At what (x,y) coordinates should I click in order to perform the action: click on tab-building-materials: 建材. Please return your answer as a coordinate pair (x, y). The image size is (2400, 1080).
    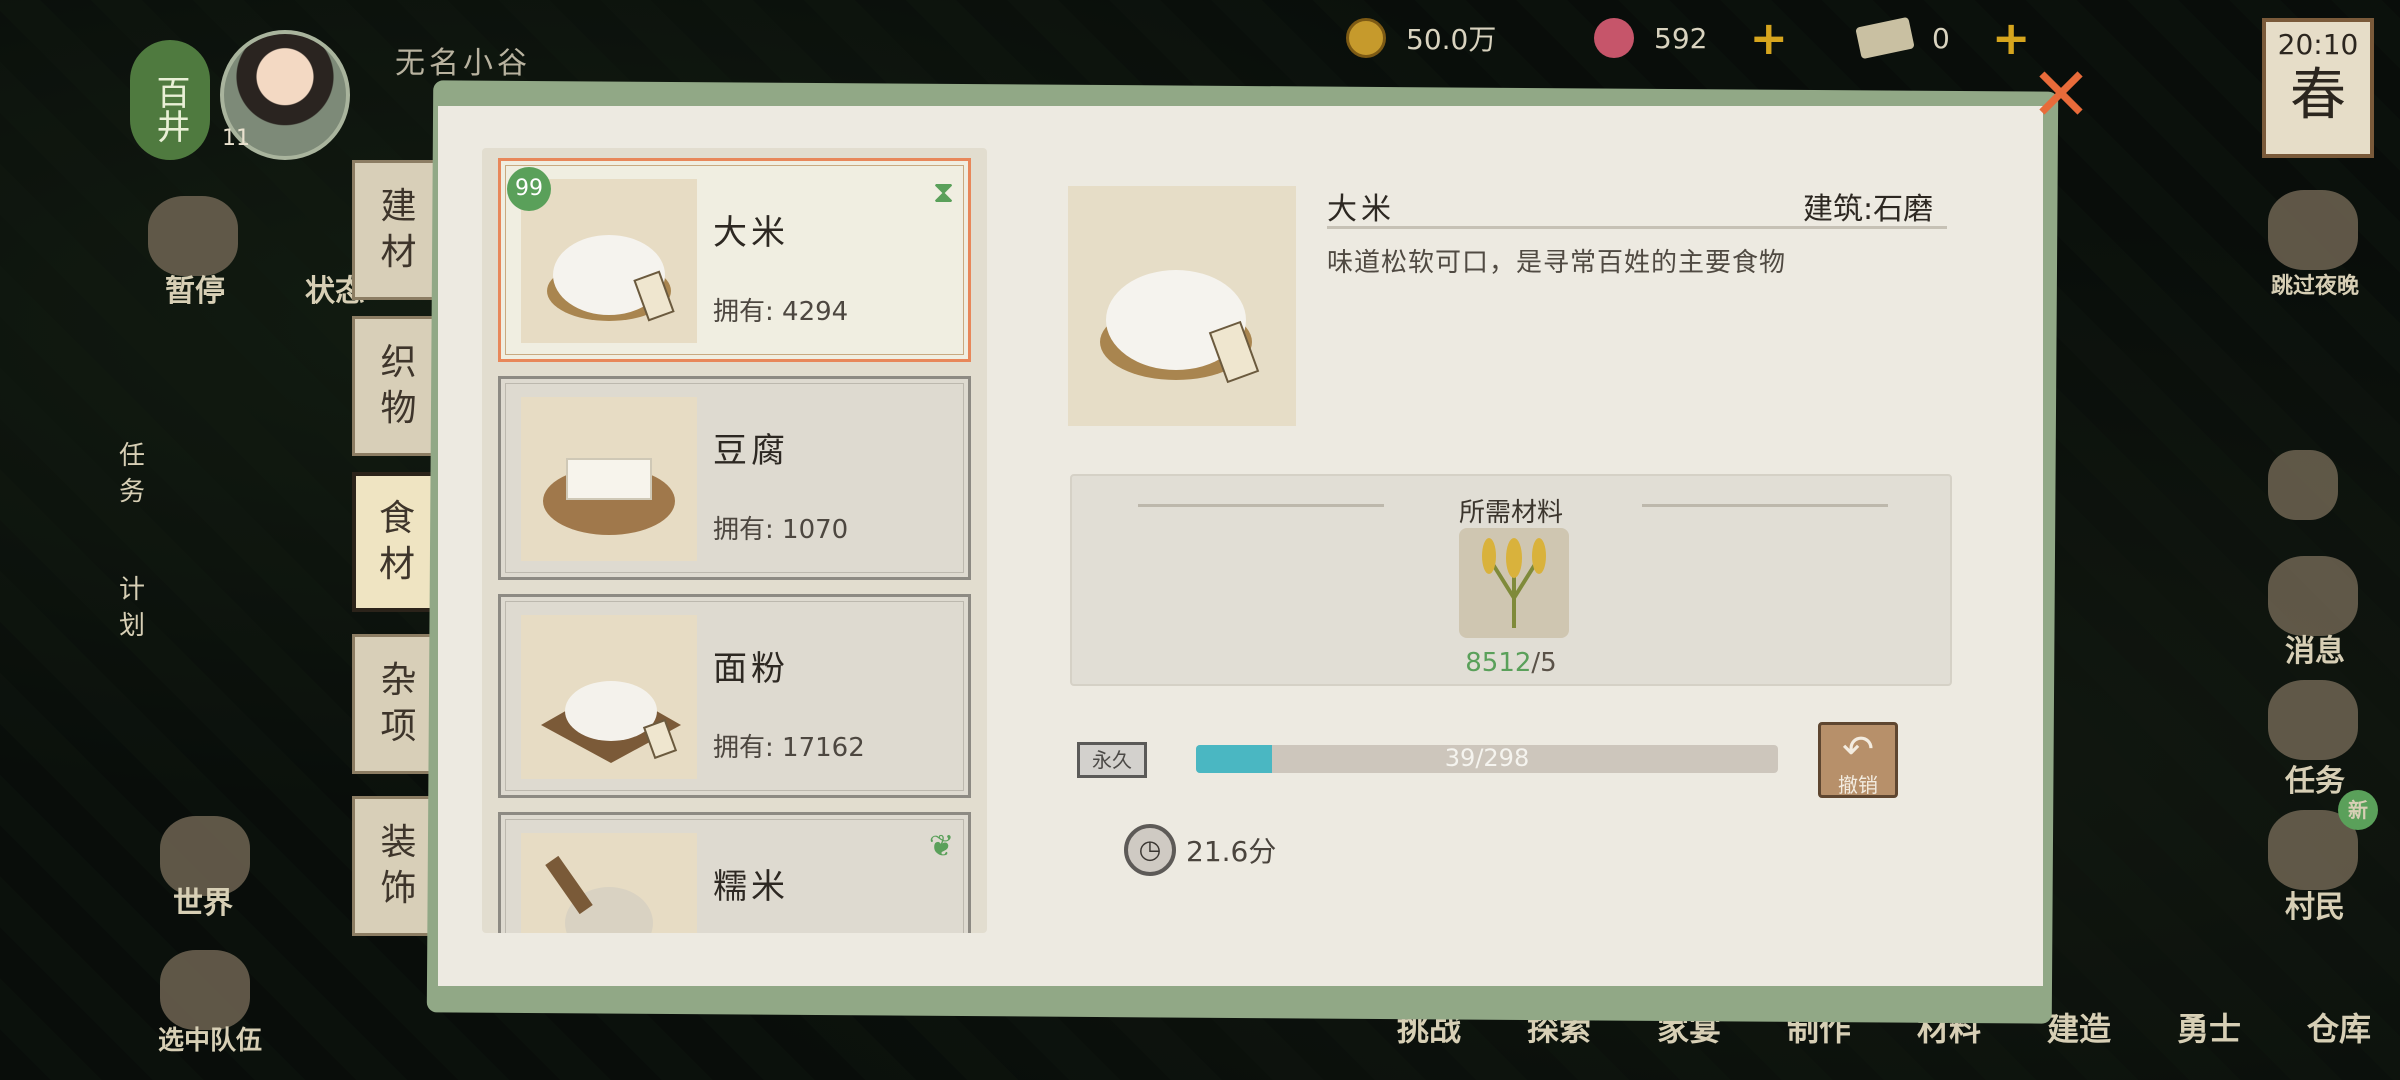
    Looking at the image, I should click on (397, 230).